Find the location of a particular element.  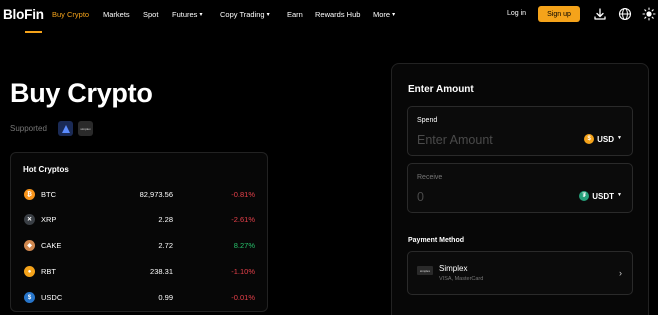

simplex-logo: simplex is located at coordinates (425, 270).